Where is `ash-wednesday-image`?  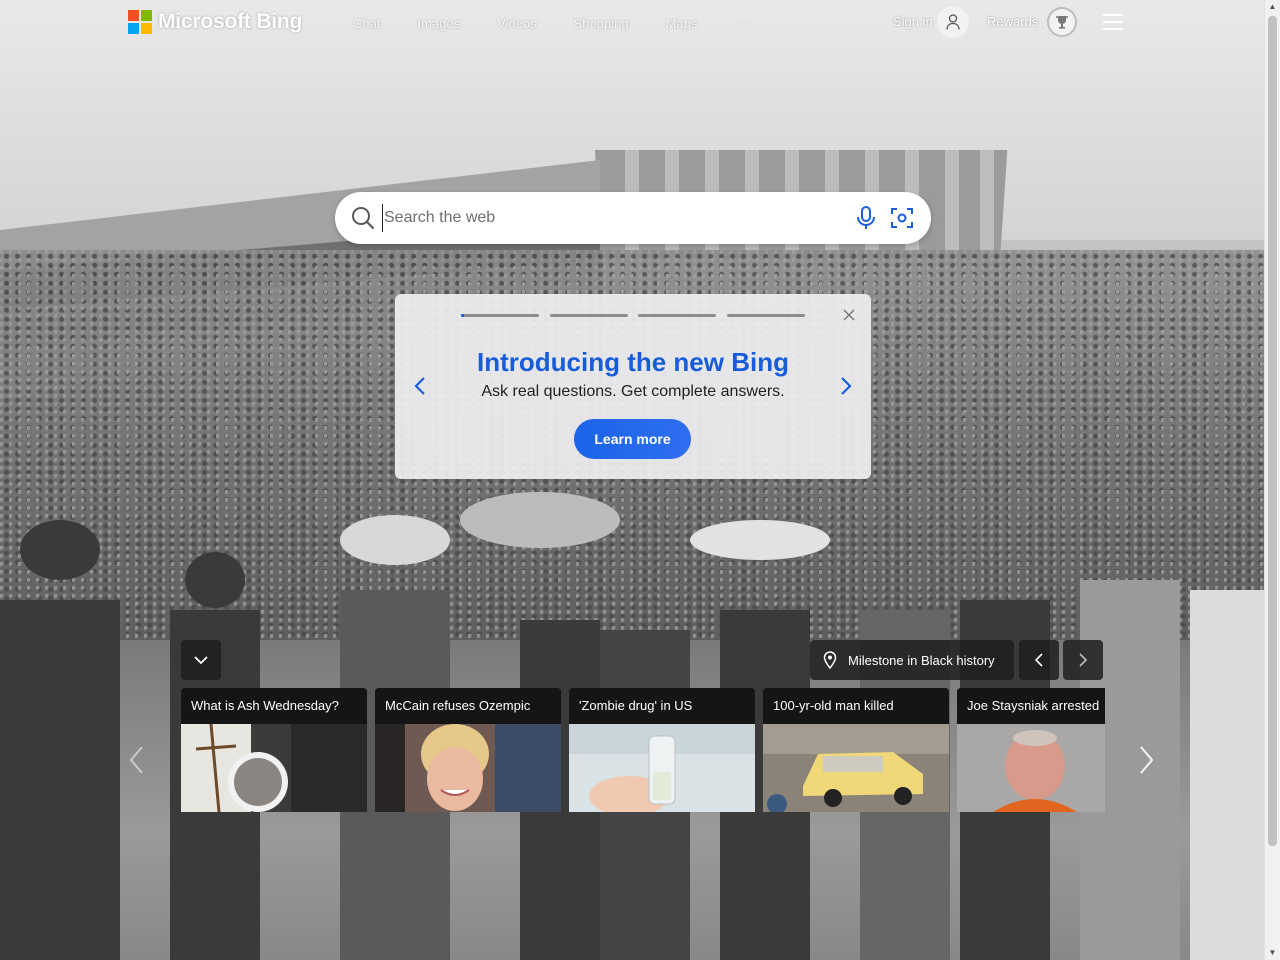 ash-wednesday-image is located at coordinates (274, 768).